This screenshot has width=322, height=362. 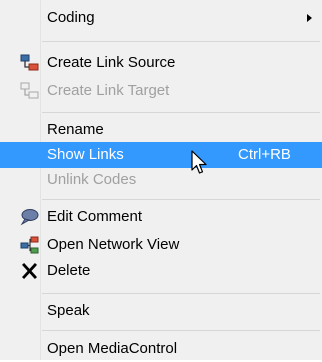 I want to click on menu-item-create-link-target: Create Link Target, so click(x=161, y=91).